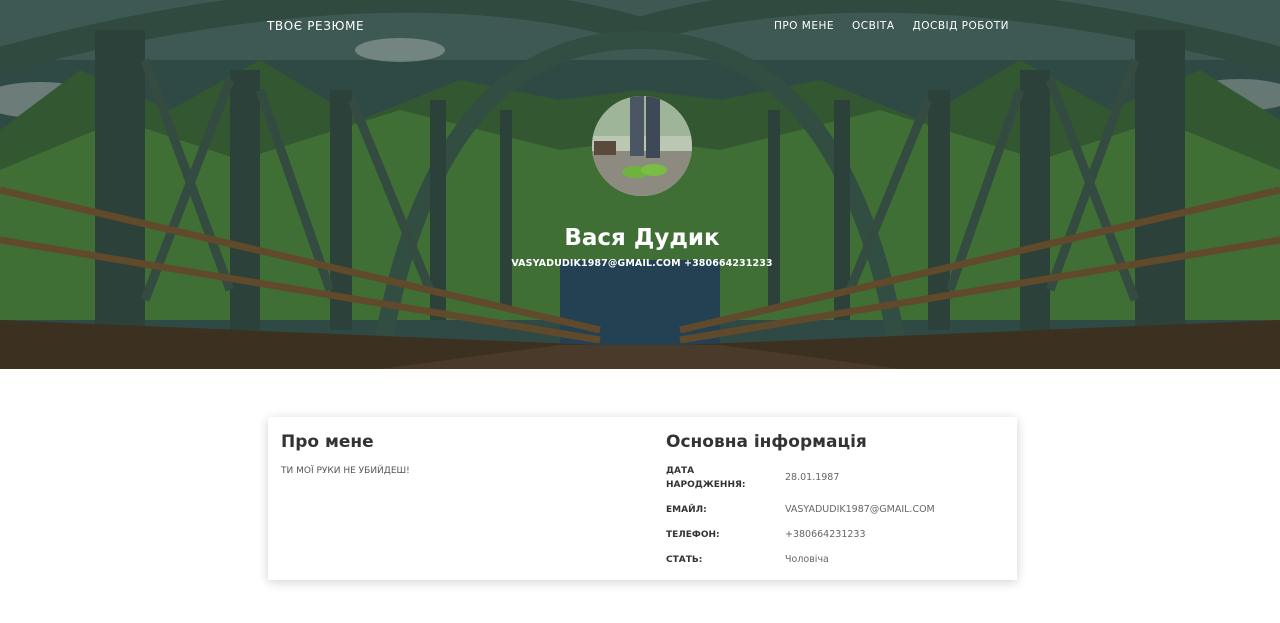  Describe the element at coordinates (825, 534) in the screenshot. I see `info-value: +380664231233` at that location.